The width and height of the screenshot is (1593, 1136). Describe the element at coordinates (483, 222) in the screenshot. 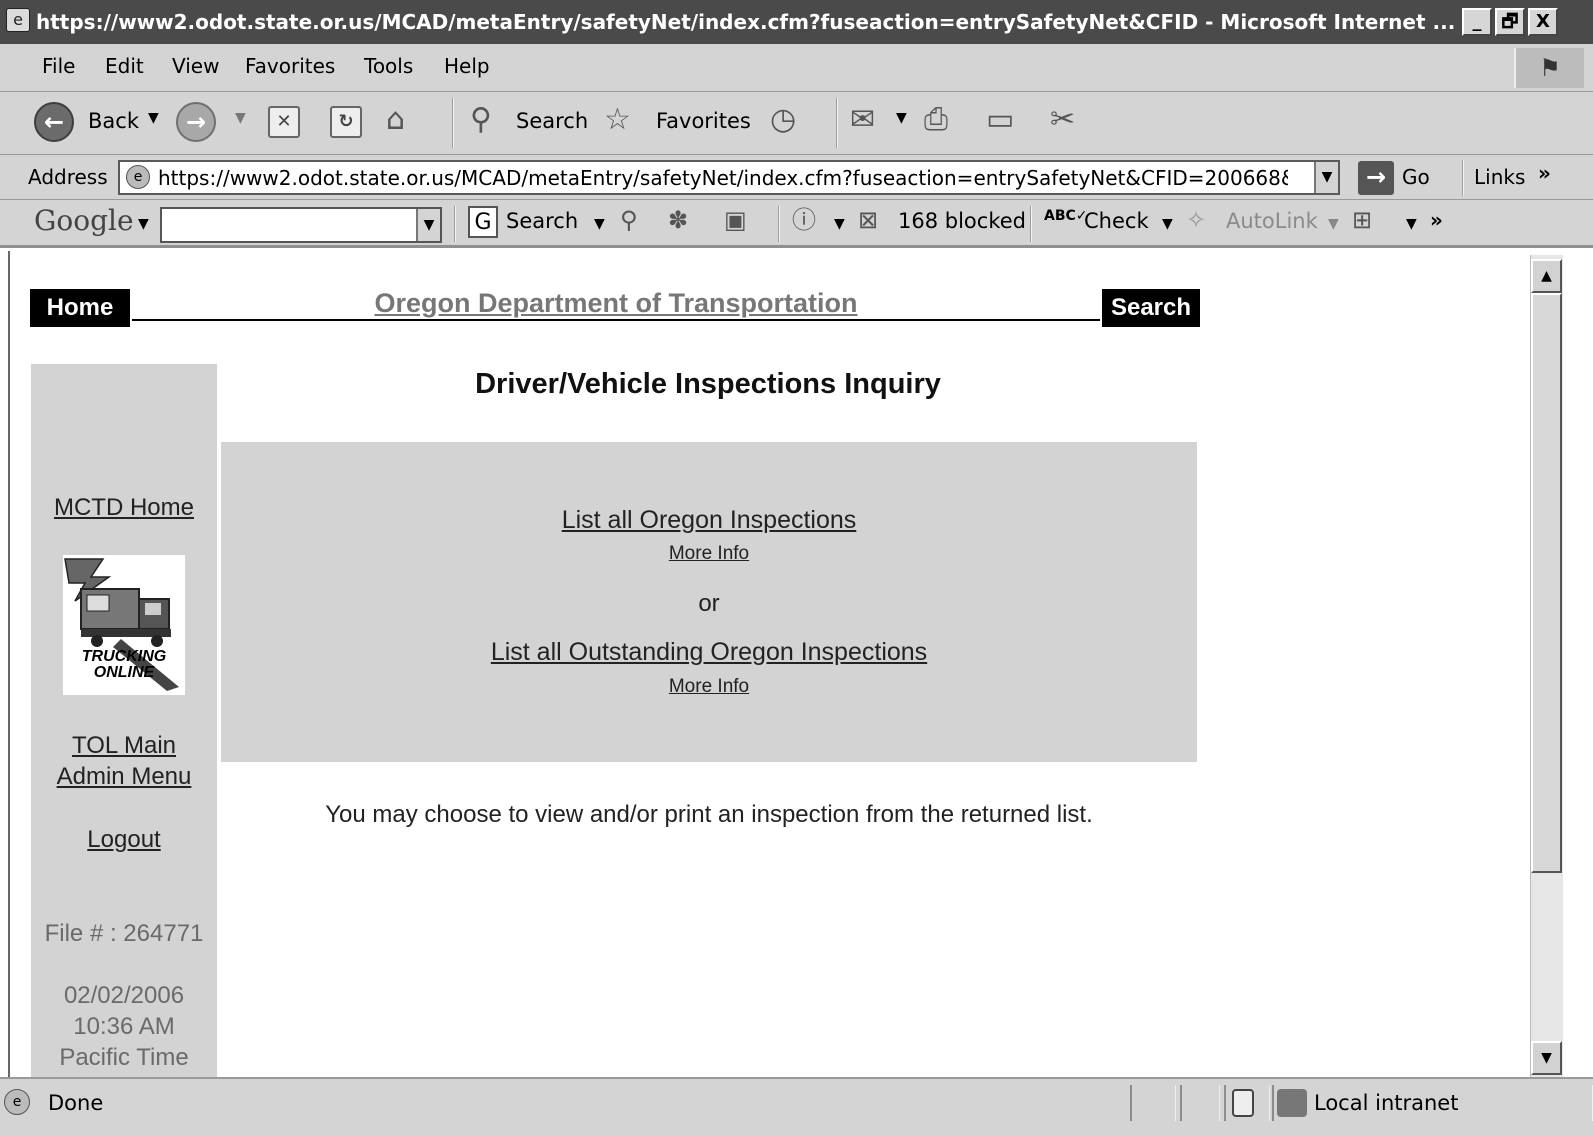

I see `google-g-icon: G` at that location.